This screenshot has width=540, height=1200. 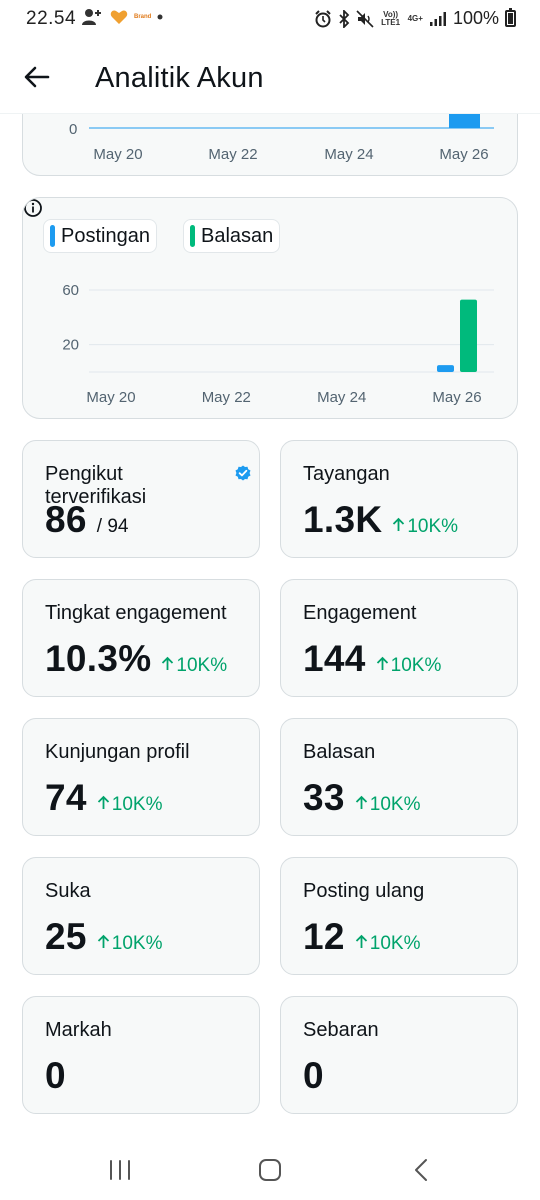 I want to click on stat-value: 74, so click(x=66, y=797).